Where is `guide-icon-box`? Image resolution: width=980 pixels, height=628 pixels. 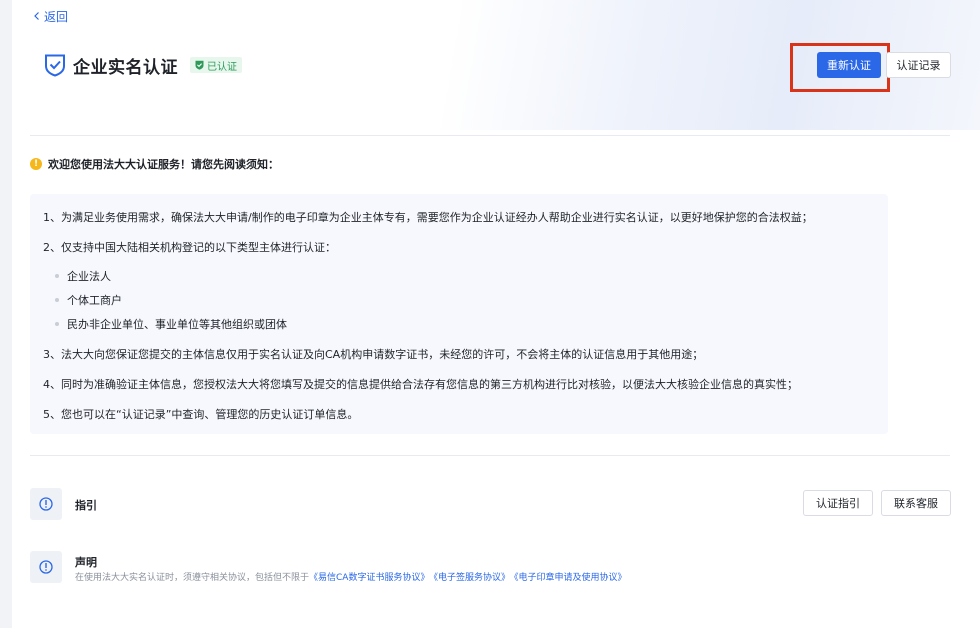
guide-icon-box is located at coordinates (46, 504).